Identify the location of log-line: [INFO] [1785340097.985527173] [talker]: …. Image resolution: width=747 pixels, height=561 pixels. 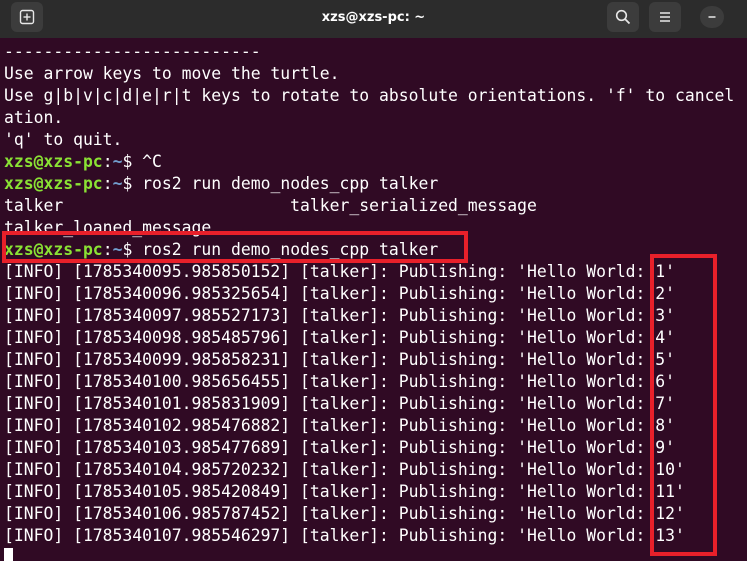
(340, 315).